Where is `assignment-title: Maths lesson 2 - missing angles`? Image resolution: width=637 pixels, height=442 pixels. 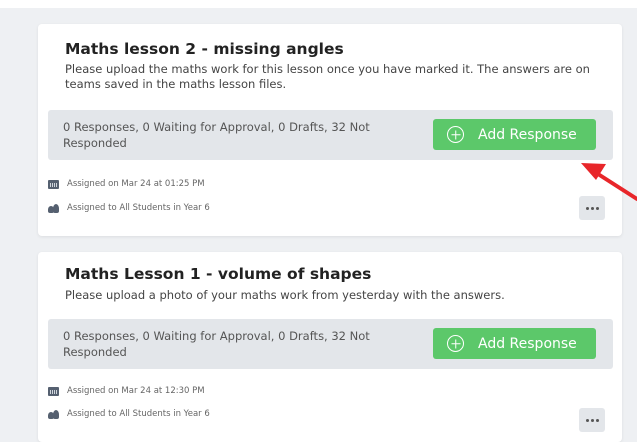 assignment-title: Maths lesson 2 - missing angles is located at coordinates (204, 49).